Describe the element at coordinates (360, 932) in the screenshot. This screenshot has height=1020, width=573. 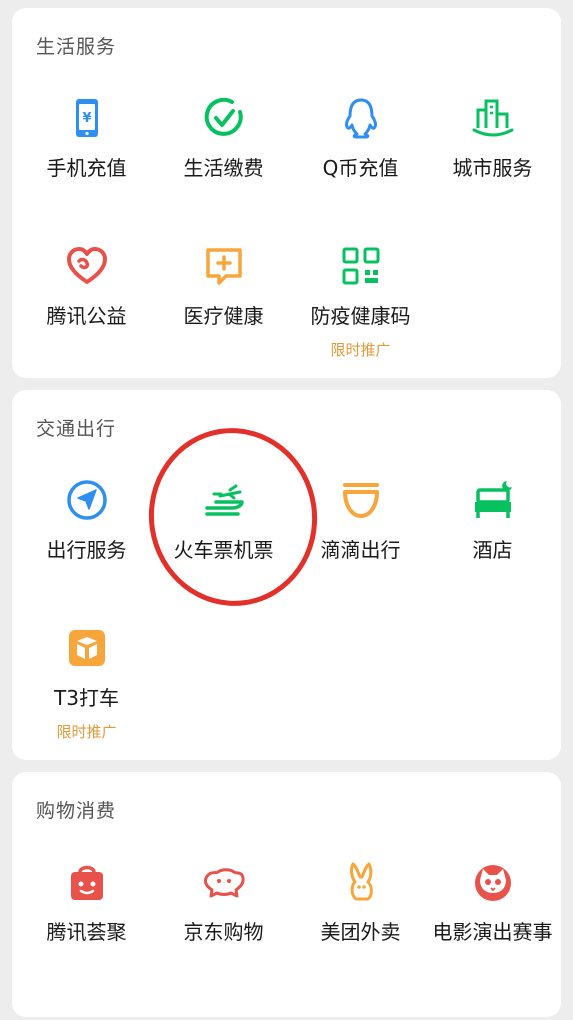
I see `service-label: 美团外卖` at that location.